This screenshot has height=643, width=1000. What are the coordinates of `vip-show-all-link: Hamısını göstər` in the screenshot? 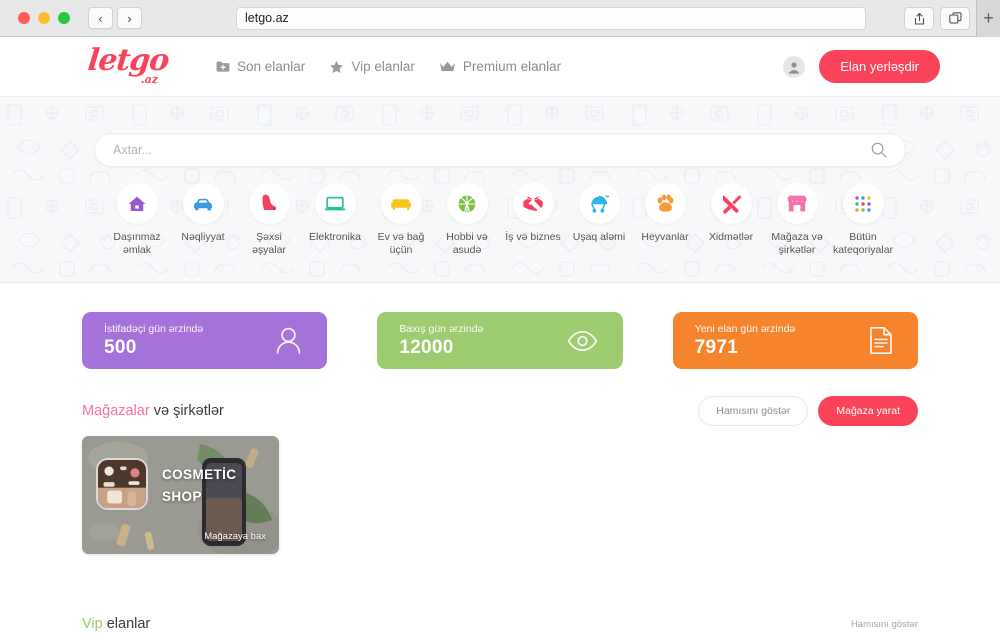 It's located at (884, 624).